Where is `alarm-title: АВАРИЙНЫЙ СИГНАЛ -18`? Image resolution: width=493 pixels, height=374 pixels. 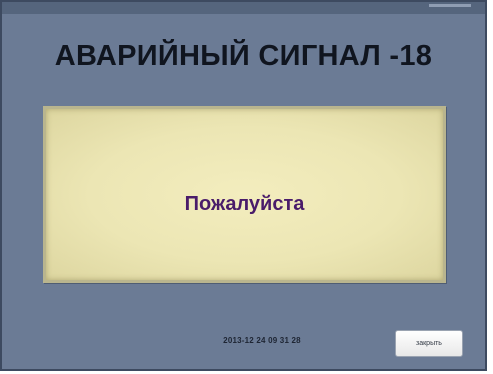 alarm-title: АВАРИЙНЫЙ СИГНАЛ -18 is located at coordinates (243, 56).